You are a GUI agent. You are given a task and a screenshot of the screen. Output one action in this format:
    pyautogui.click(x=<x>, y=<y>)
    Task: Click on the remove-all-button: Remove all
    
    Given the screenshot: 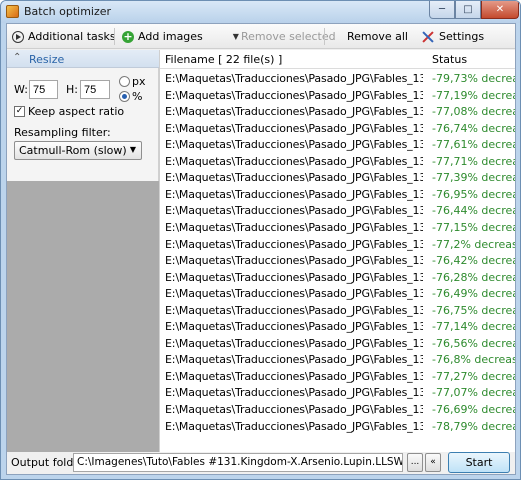 What is the action you would take?
    pyautogui.click(x=377, y=36)
    